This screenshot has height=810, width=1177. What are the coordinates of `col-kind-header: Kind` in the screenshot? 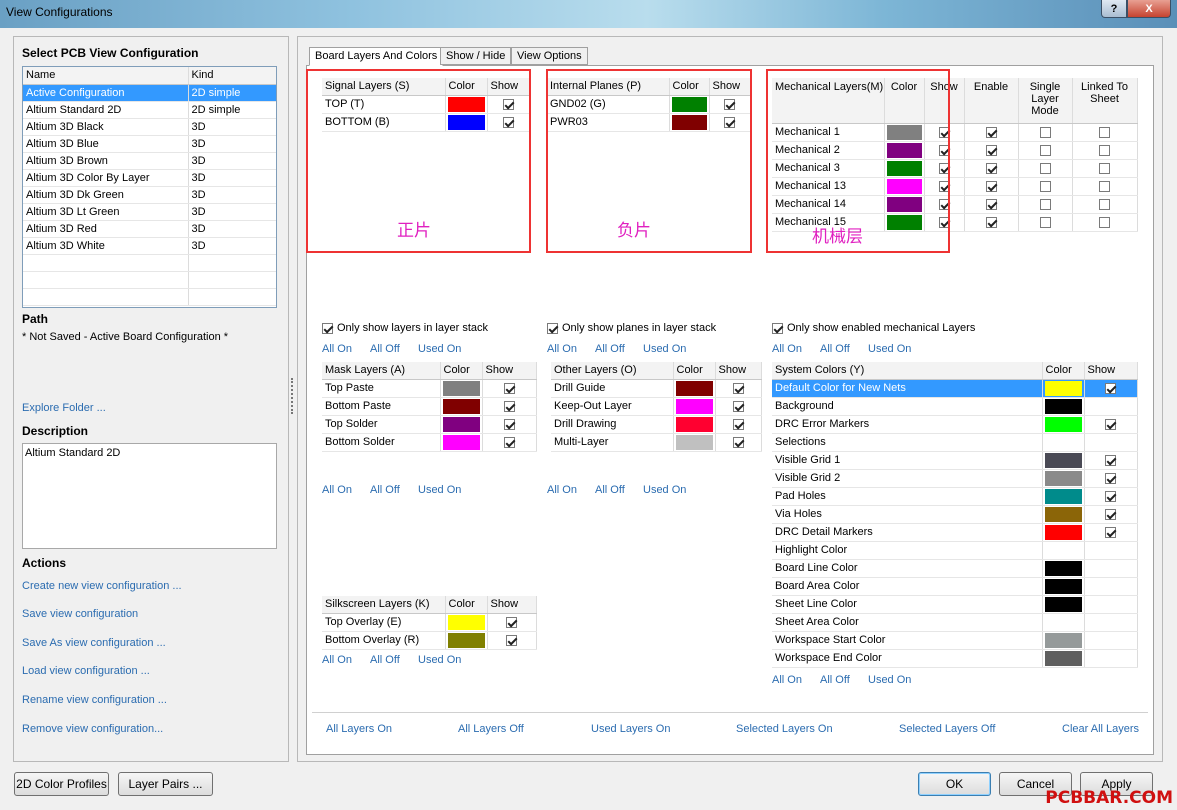 It's located at (232, 76).